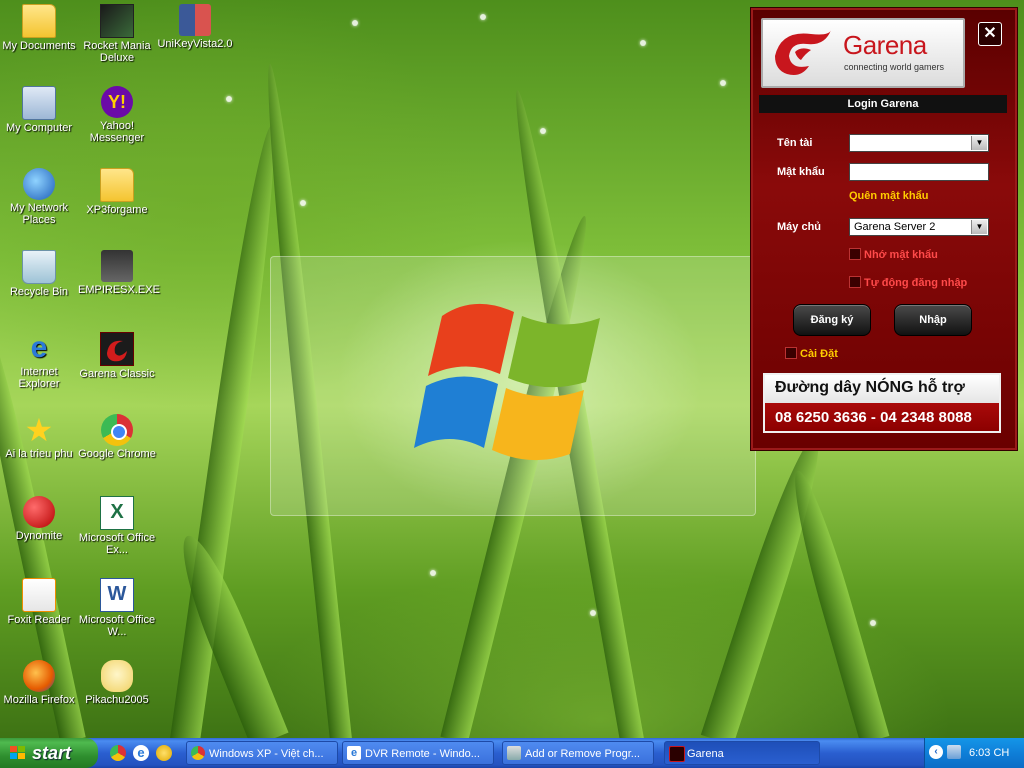 This screenshot has height=768, width=1024. Describe the element at coordinates (39, 683) in the screenshot. I see `desktop-icon-firefox: Mozilla Firefox` at that location.